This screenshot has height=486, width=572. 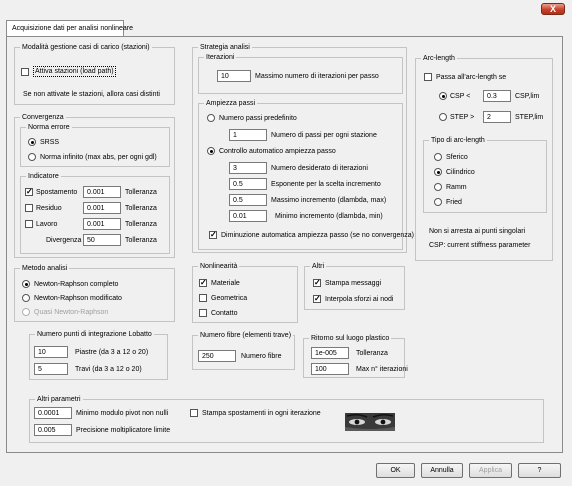 I want to click on norm-infinity-radio, so click(x=32, y=157).